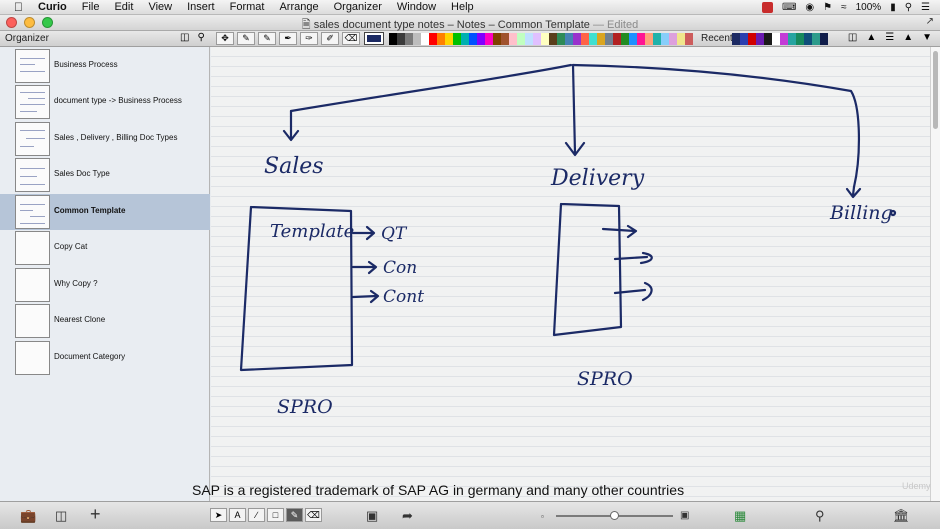  Describe the element at coordinates (61, 516) in the screenshot. I see `sidebar-panel-icon: ◫` at that location.